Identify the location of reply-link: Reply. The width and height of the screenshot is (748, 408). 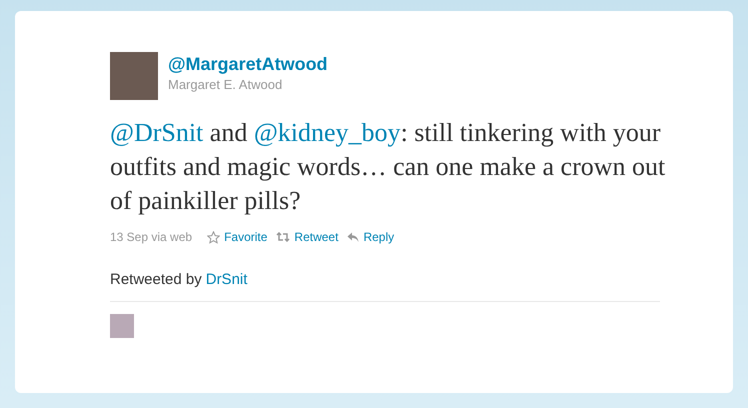
(370, 237).